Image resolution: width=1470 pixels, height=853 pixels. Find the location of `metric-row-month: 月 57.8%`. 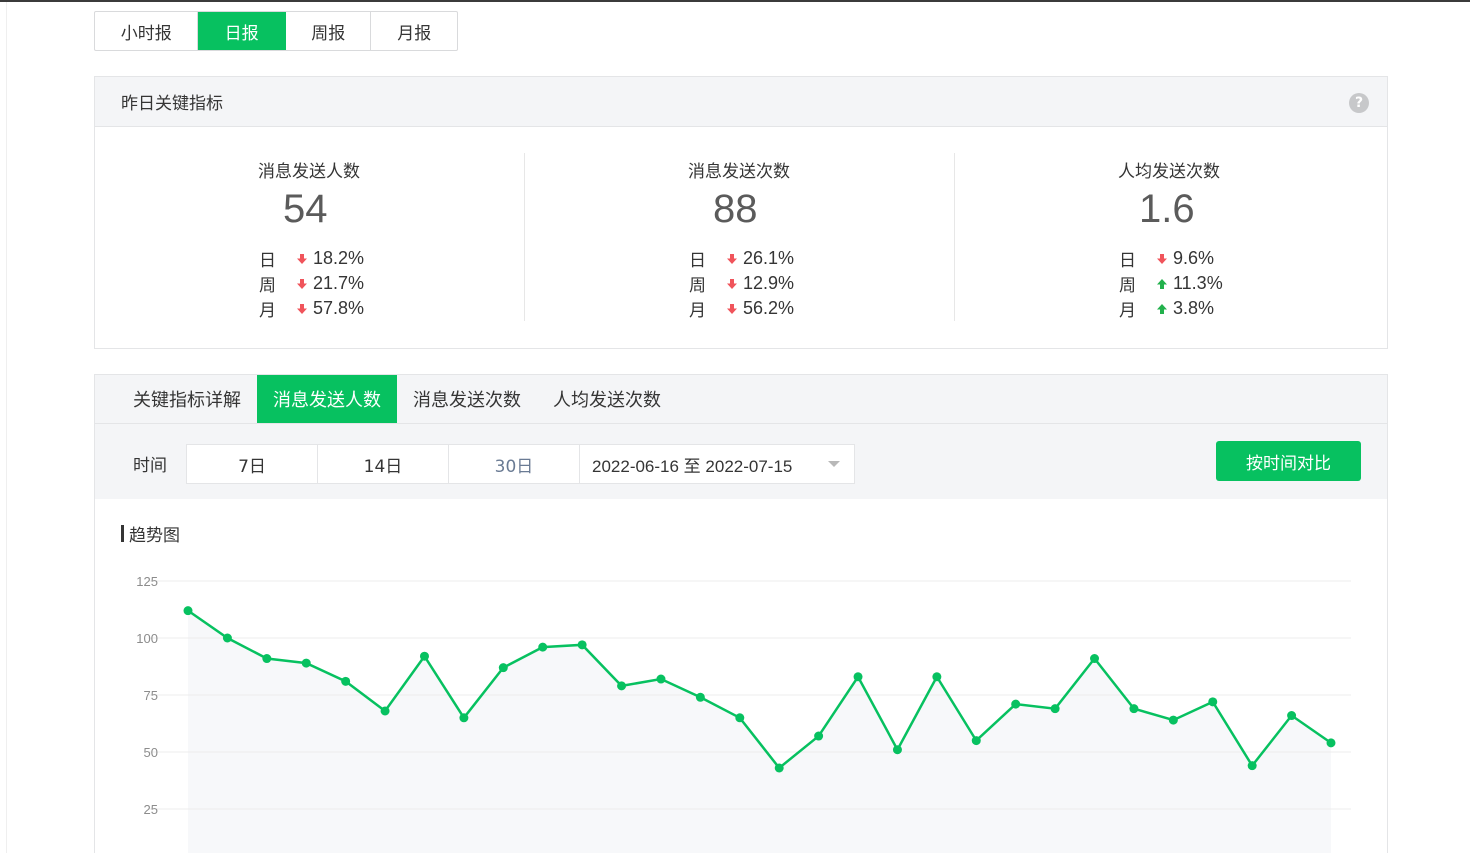

metric-row-month: 月 57.8% is located at coordinates (312, 309).